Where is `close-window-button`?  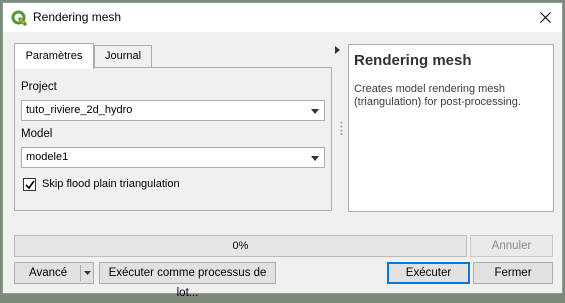 close-window-button is located at coordinates (545, 17).